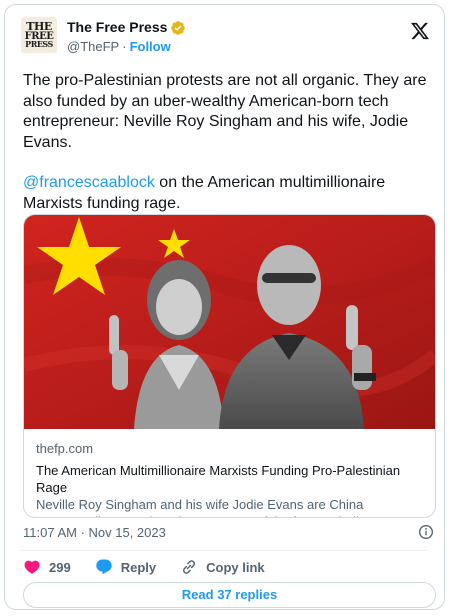 The width and height of the screenshot is (451, 616). What do you see at coordinates (32, 567) in the screenshot?
I see `heart-icon` at bounding box center [32, 567].